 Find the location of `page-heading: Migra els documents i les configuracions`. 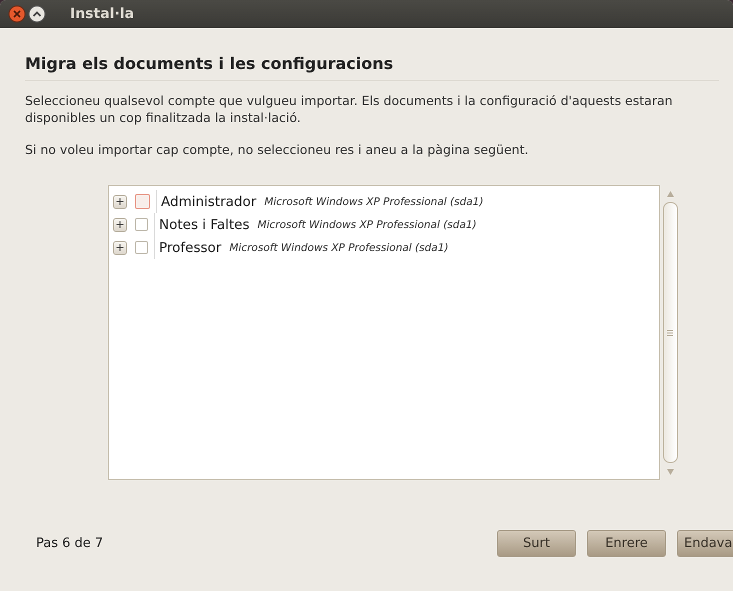

page-heading: Migra els documents i les configuracions is located at coordinates (372, 67).